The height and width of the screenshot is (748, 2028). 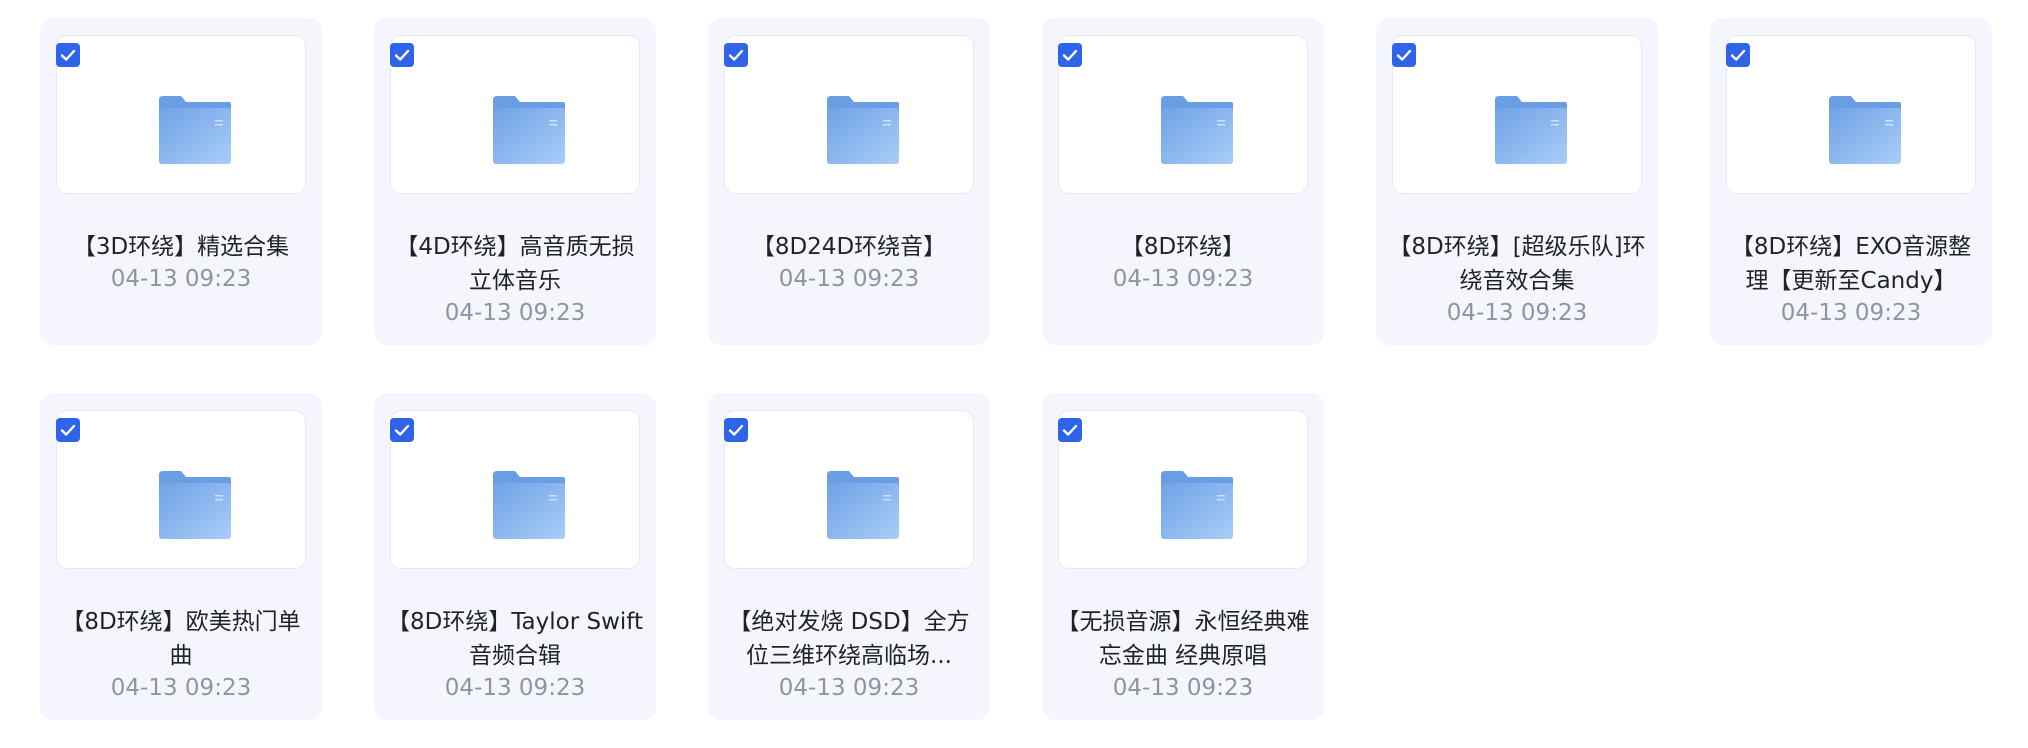 I want to click on folder-name: 【3D环绕】精选合集, so click(x=181, y=247).